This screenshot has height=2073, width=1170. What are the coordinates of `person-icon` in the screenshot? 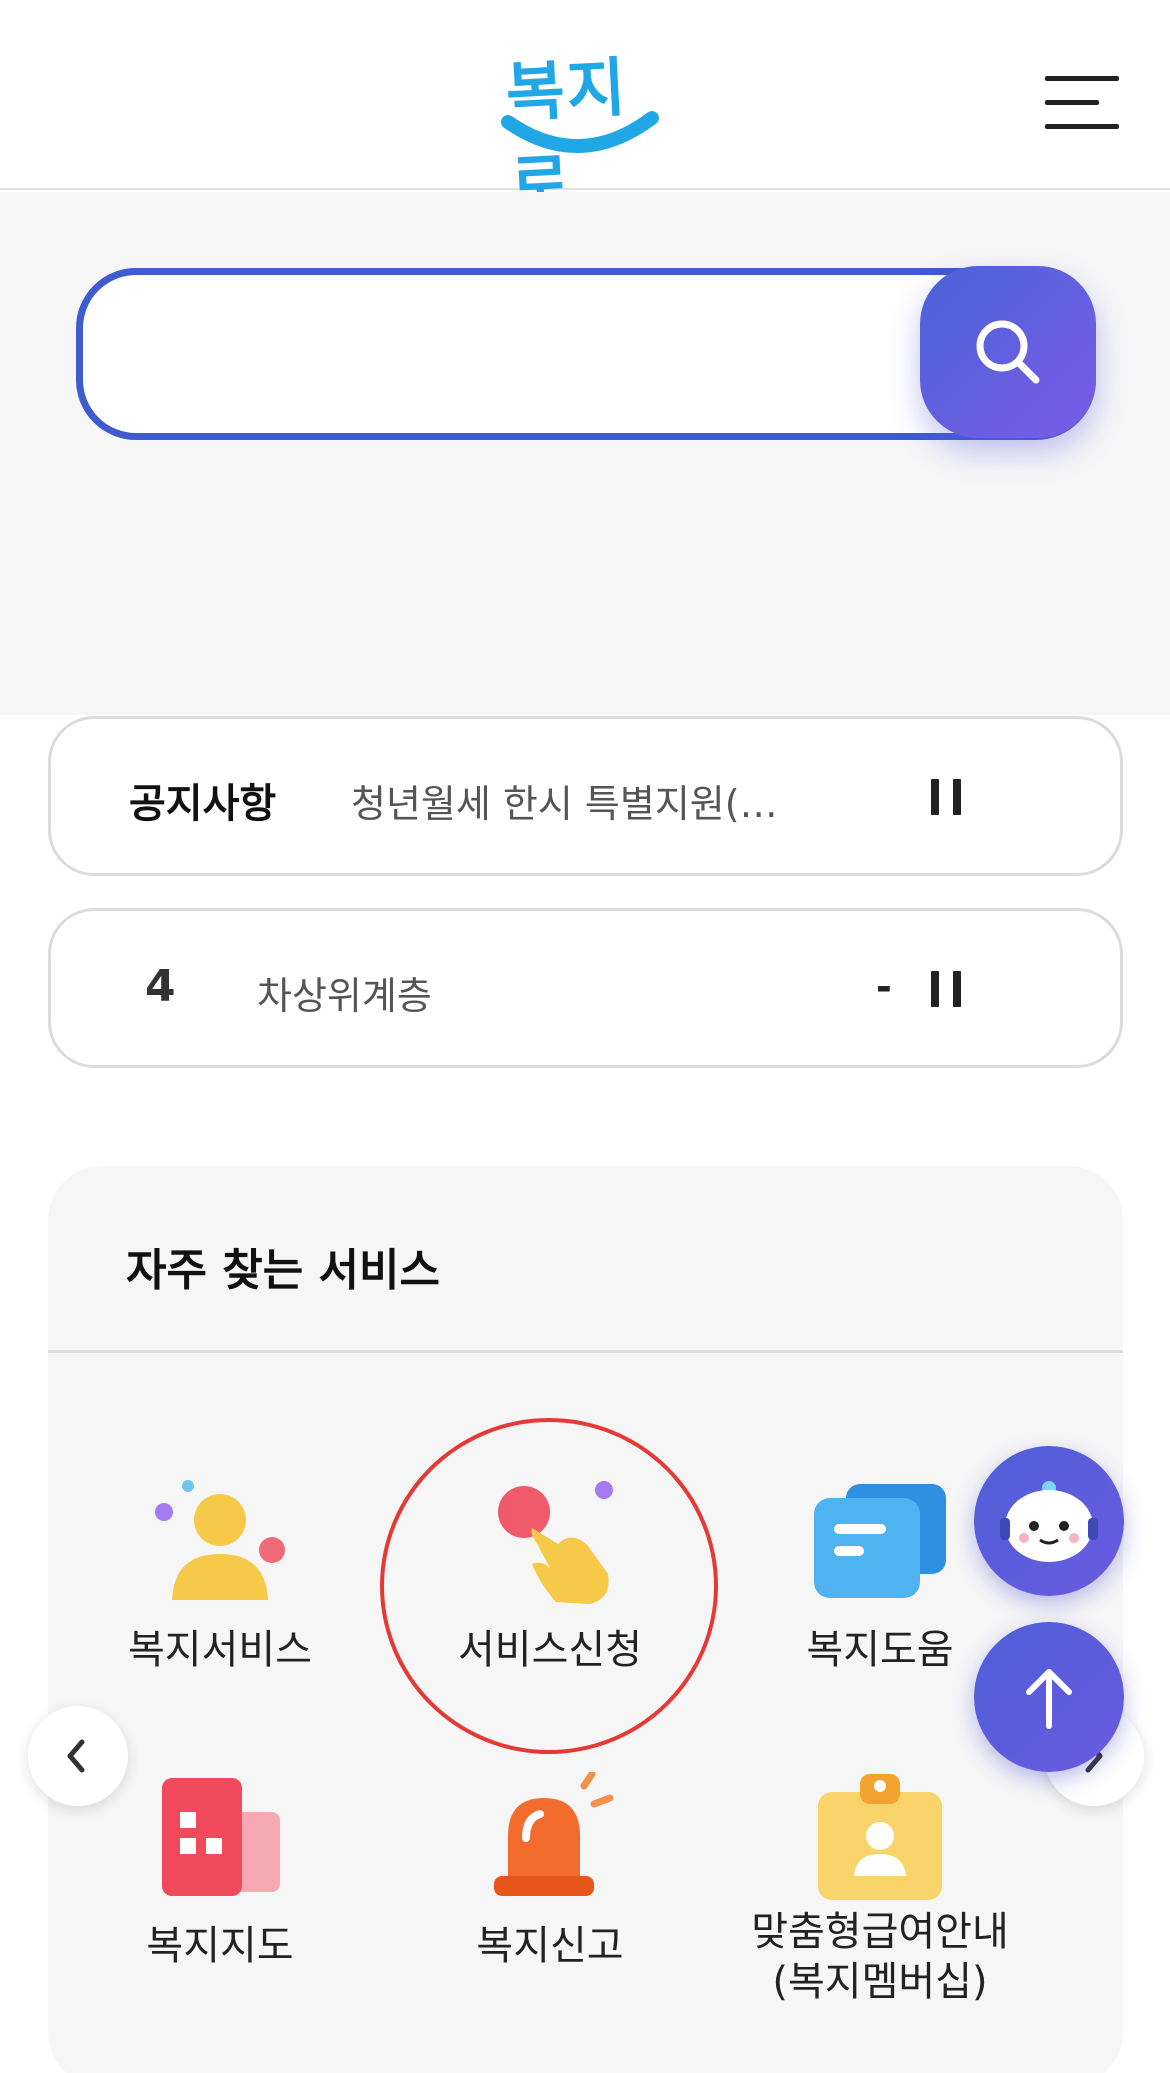 It's located at (220, 1540).